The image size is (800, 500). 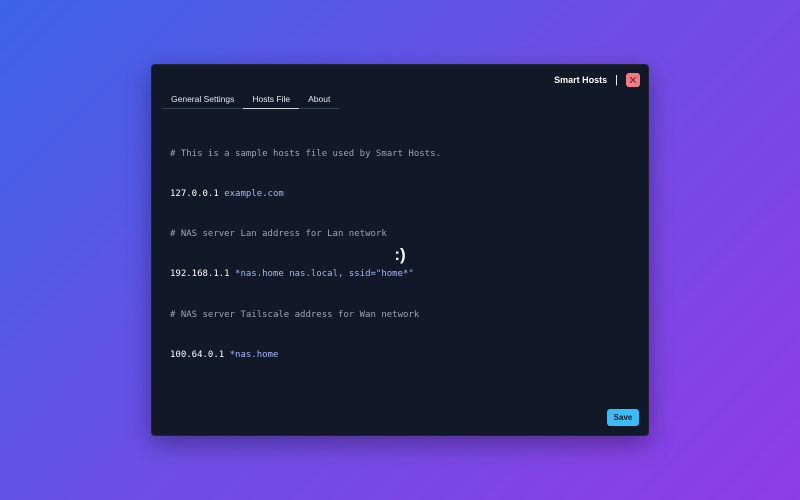 I want to click on comment-text: # NAS server Lan address for Lan network, so click(x=278, y=234).